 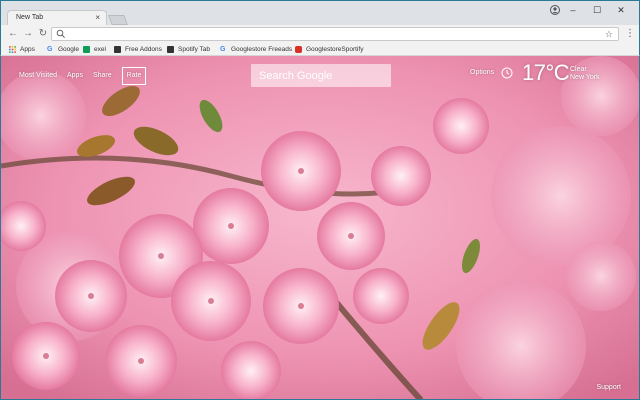 What do you see at coordinates (143, 49) in the screenshot?
I see `bookmark-label: Free Addons` at bounding box center [143, 49].